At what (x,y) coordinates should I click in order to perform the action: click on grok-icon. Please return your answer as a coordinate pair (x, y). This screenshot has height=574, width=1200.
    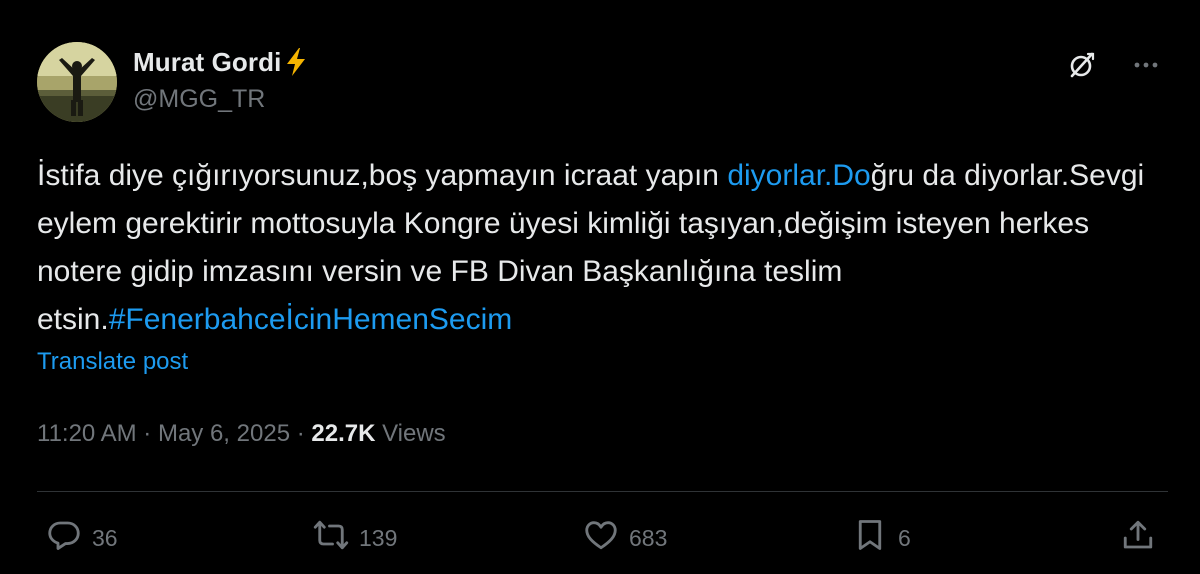
    Looking at the image, I should click on (1082, 65).